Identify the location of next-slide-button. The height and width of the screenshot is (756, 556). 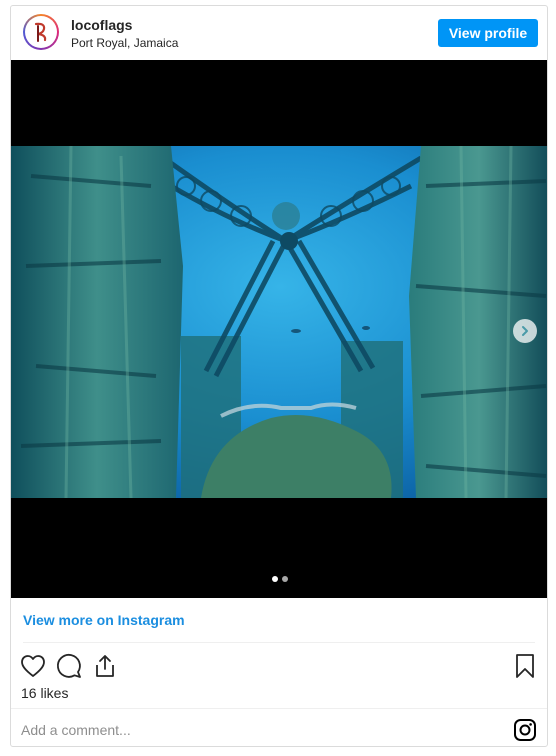
(525, 331).